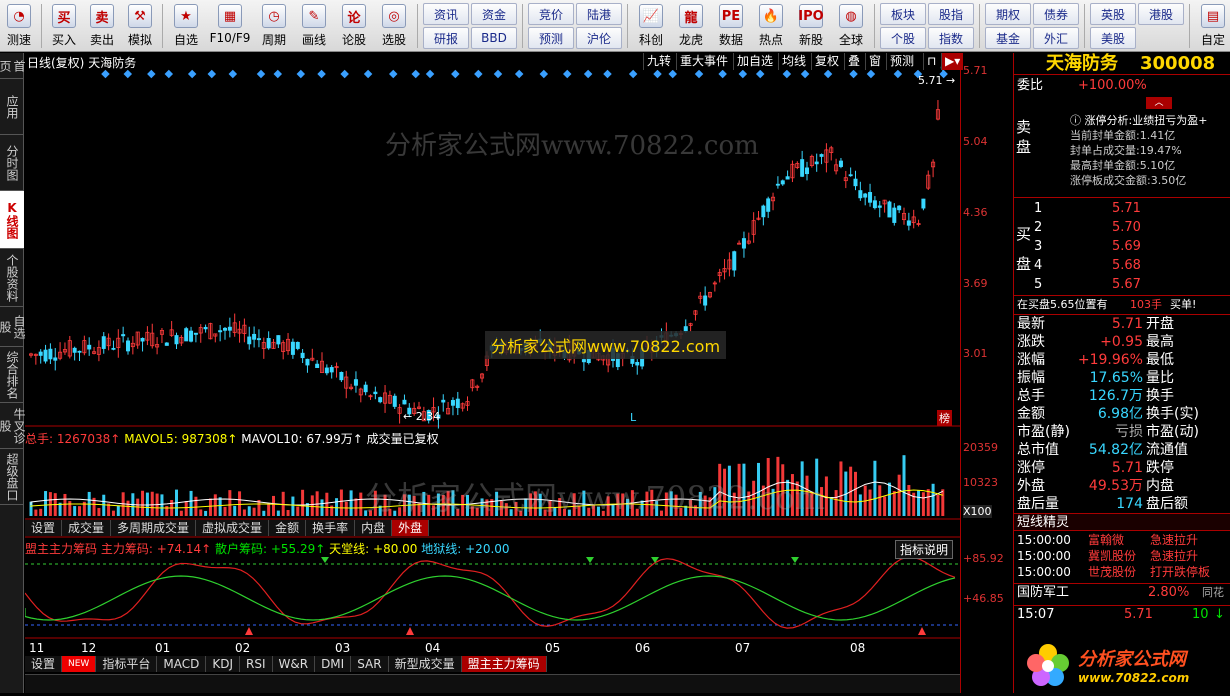  I want to click on left-tab-3: K线图, so click(12, 220).